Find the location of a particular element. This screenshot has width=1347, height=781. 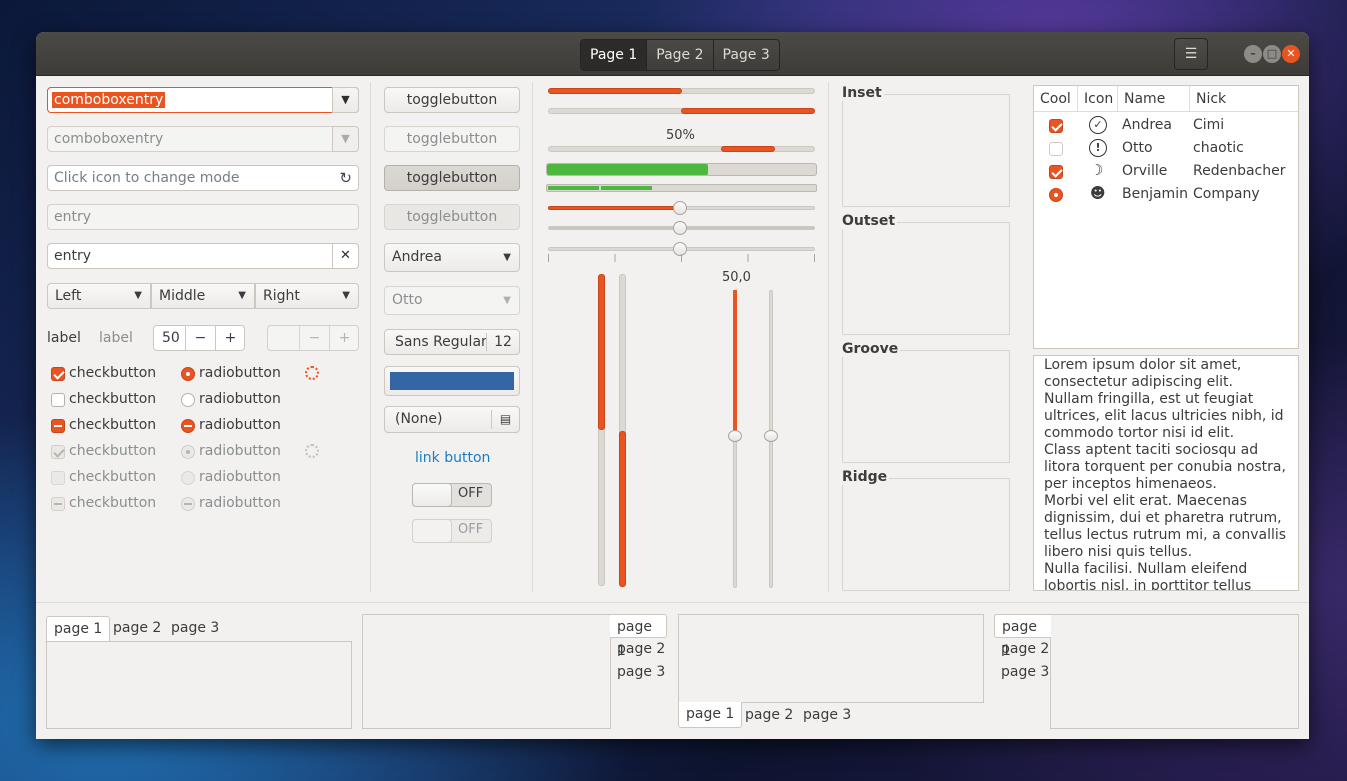

comboboxentry-disabled: comboboxentry ▼ is located at coordinates (203, 139).